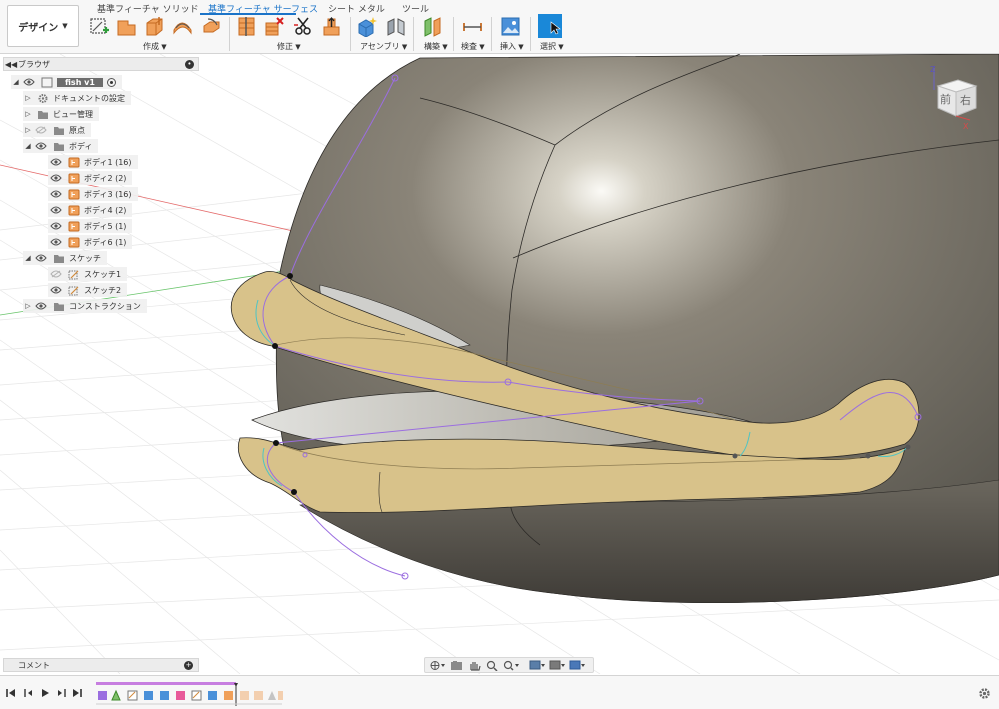  I want to click on create-menu: 作成 ▼, so click(155, 46).